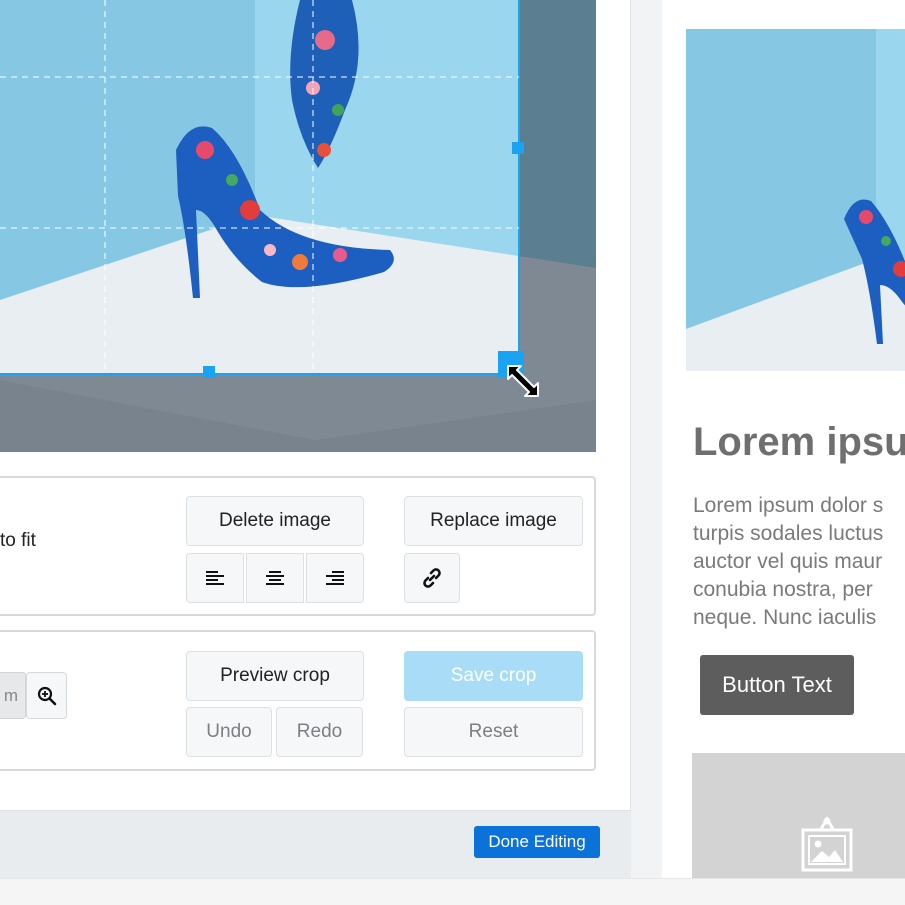 This screenshot has height=905, width=905. Describe the element at coordinates (537, 842) in the screenshot. I see `done-editing-button: Done Editing` at that location.